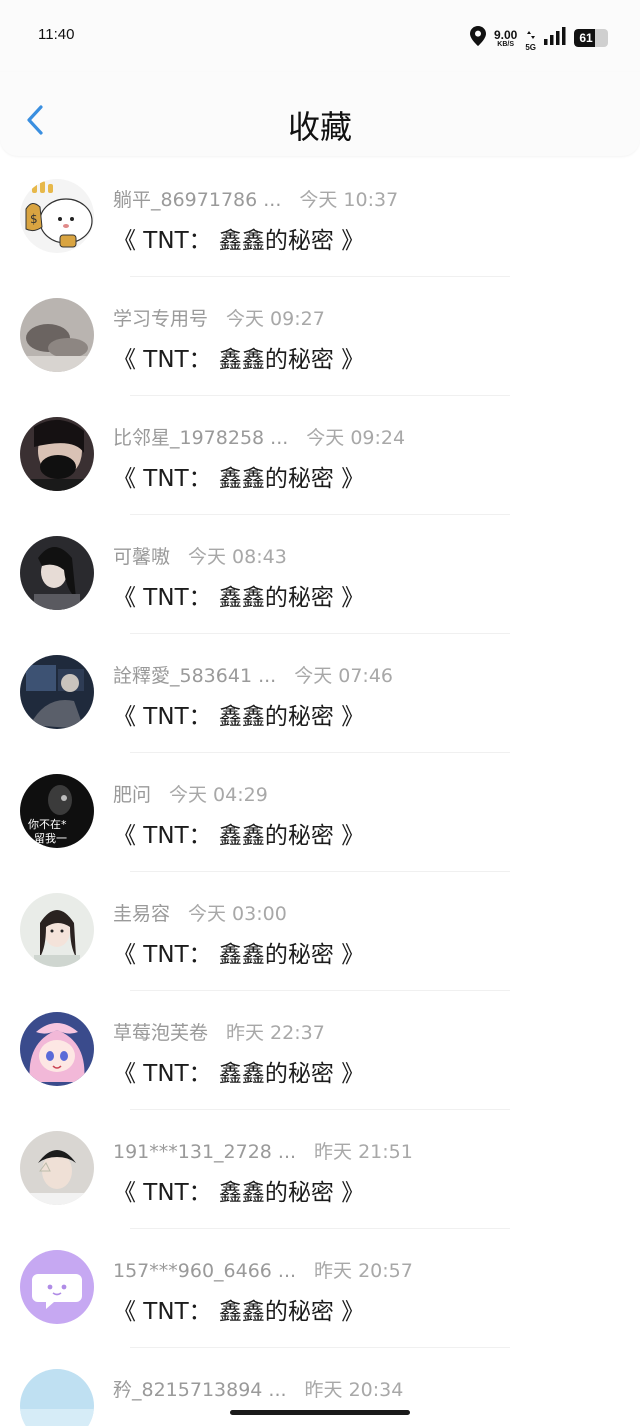  What do you see at coordinates (161, 1033) in the screenshot?
I see `user-name: 草莓泡芙卷` at bounding box center [161, 1033].